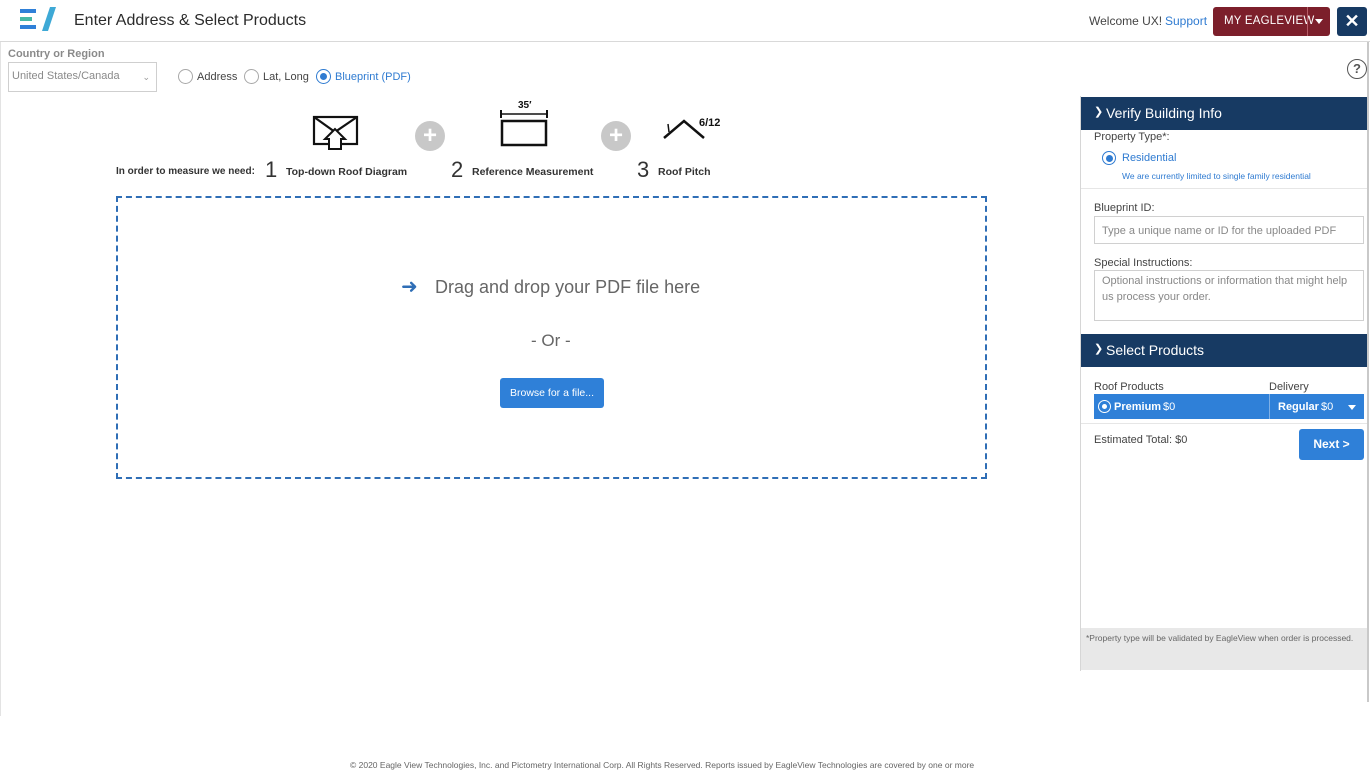 The image size is (1370, 770). Describe the element at coordinates (1126, 21) in the screenshot. I see `welcome-text: Welcome UX!` at that location.